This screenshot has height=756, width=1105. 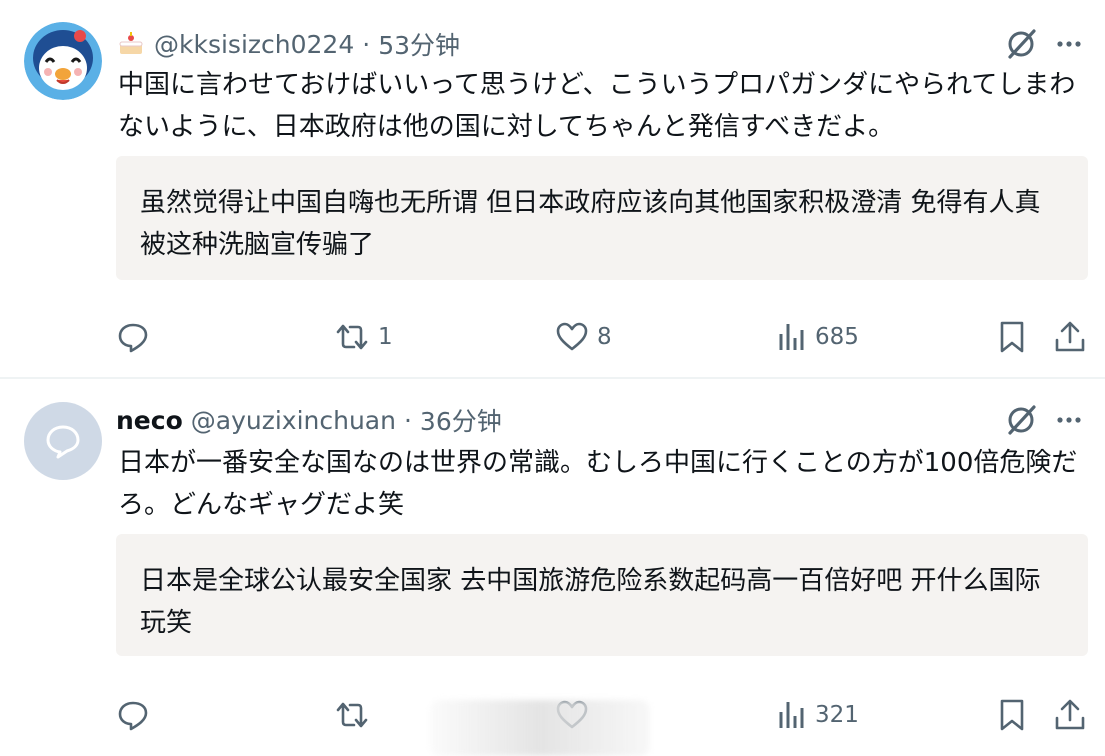 What do you see at coordinates (149, 420) in the screenshot?
I see `display-name: neco` at bounding box center [149, 420].